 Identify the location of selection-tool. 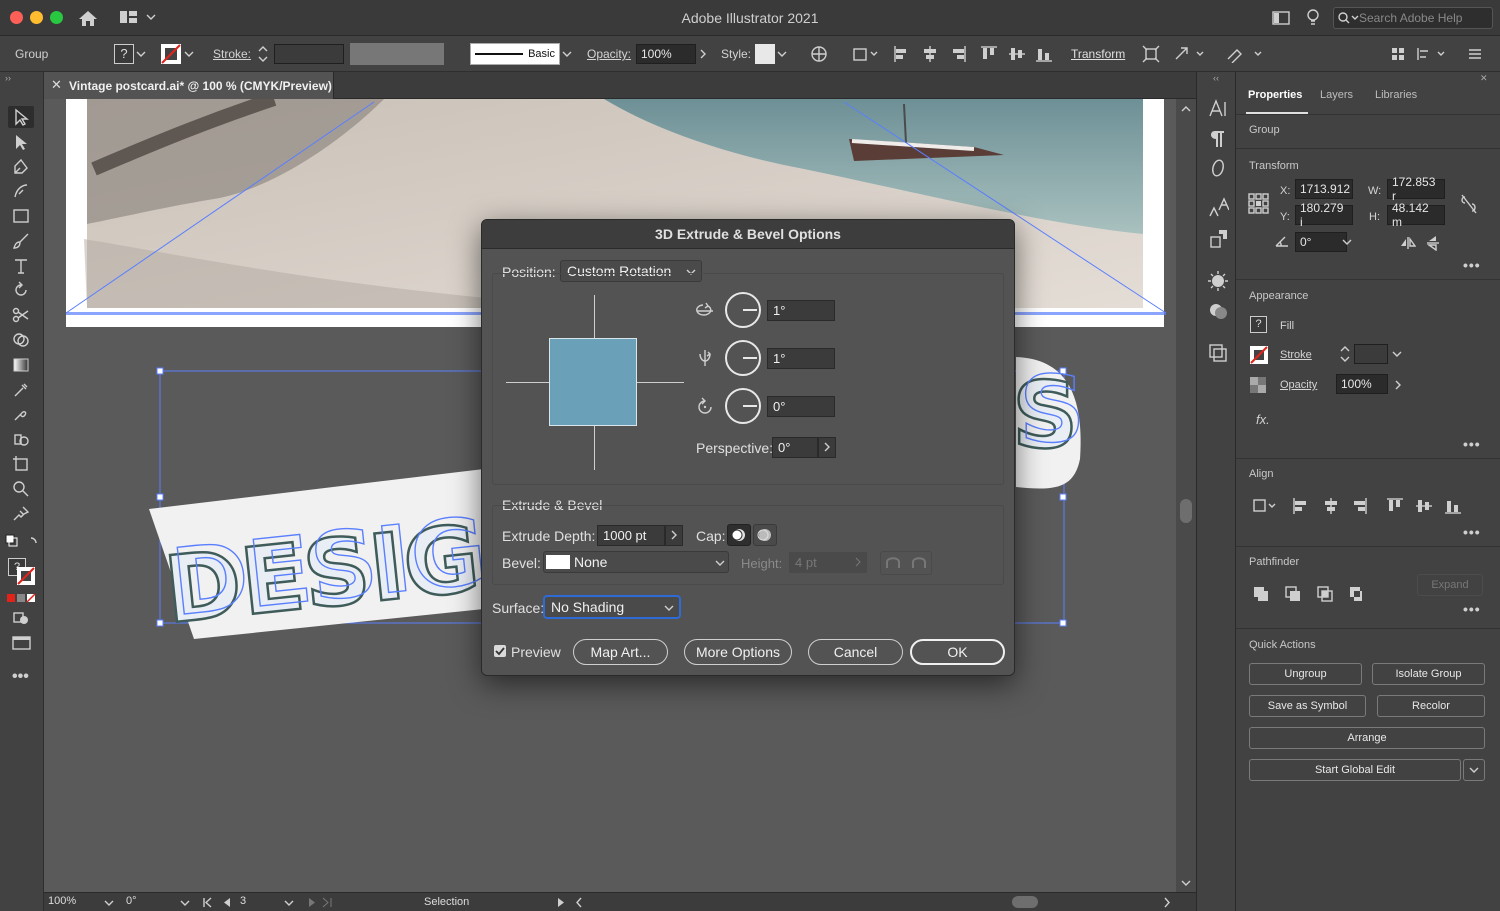
(21, 117).